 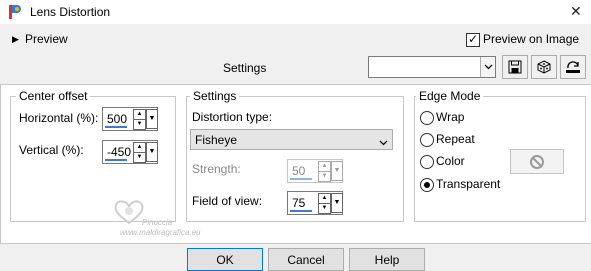 I want to click on checkmark-icon: ✓, so click(x=473, y=39).